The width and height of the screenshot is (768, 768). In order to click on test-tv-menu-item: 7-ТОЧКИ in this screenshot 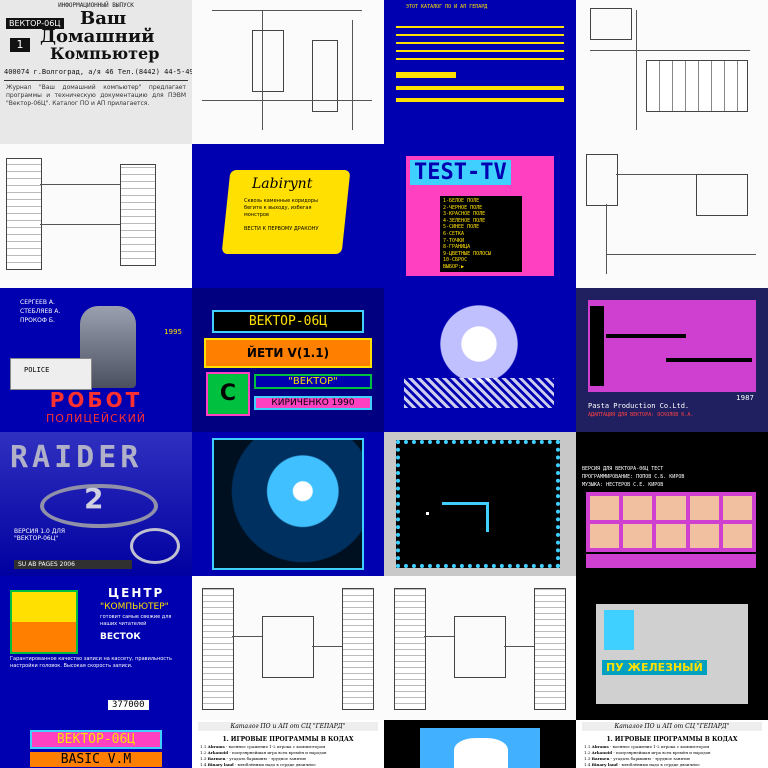, I will do `click(481, 241)`.